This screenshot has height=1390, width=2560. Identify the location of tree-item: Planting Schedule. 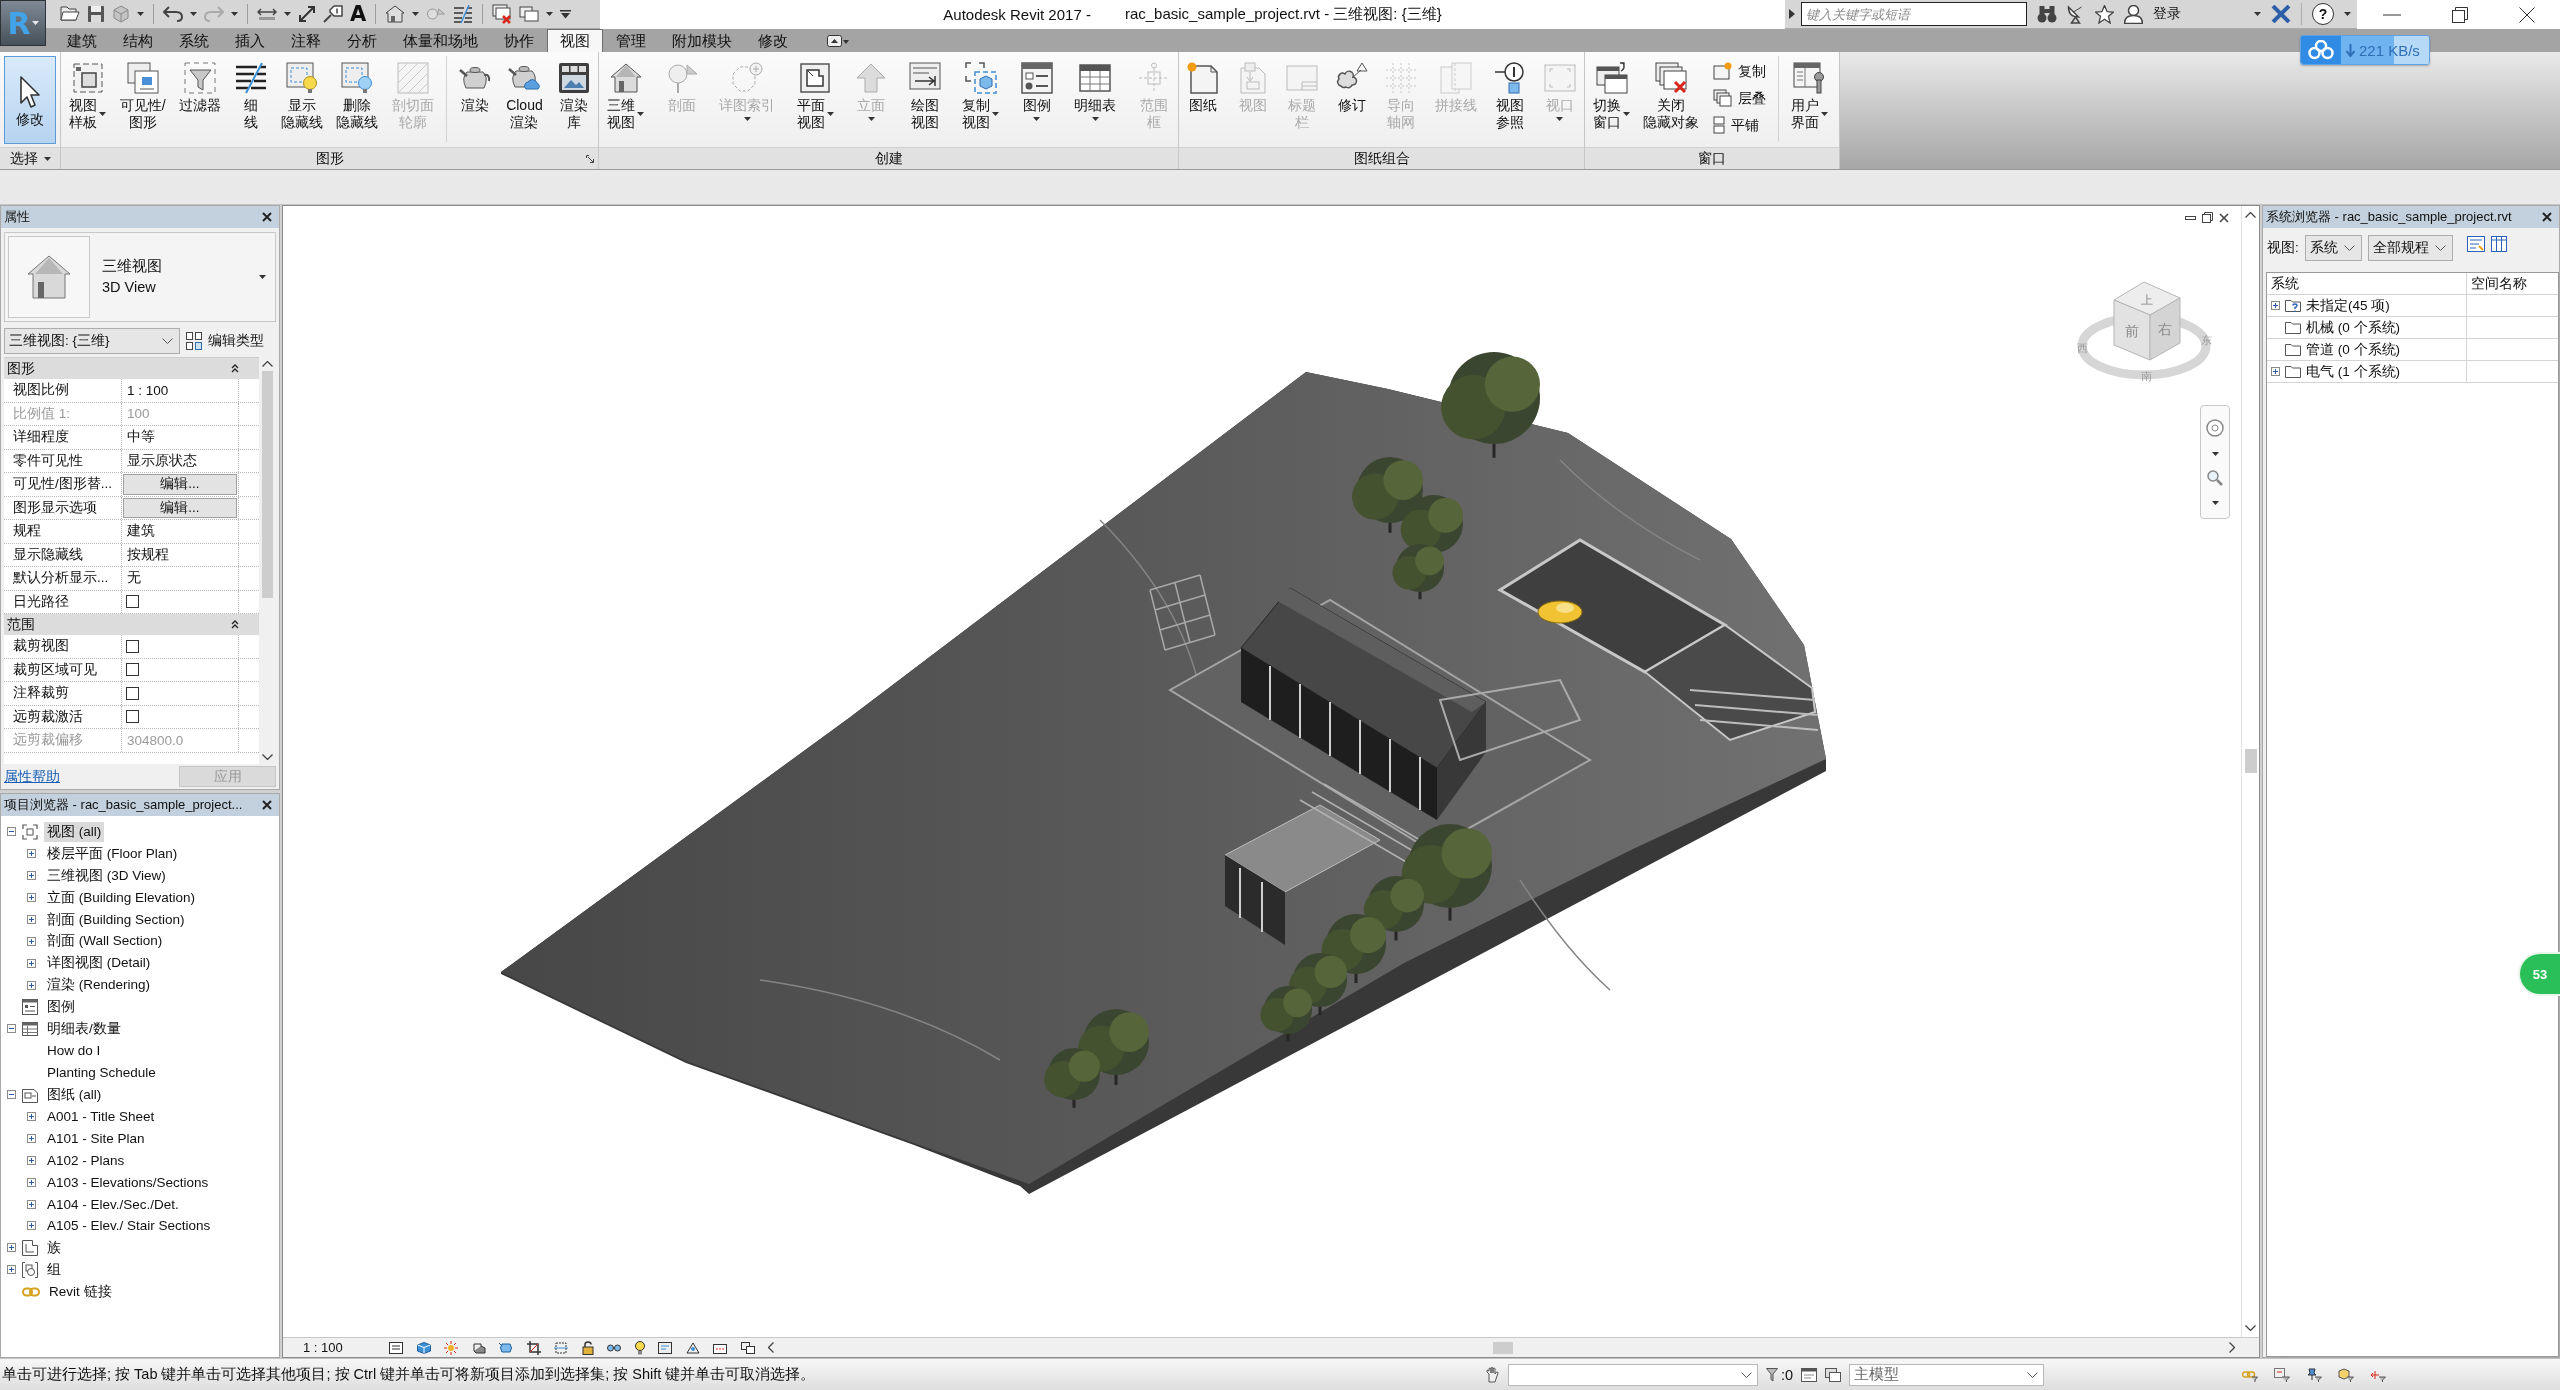
(101, 1073).